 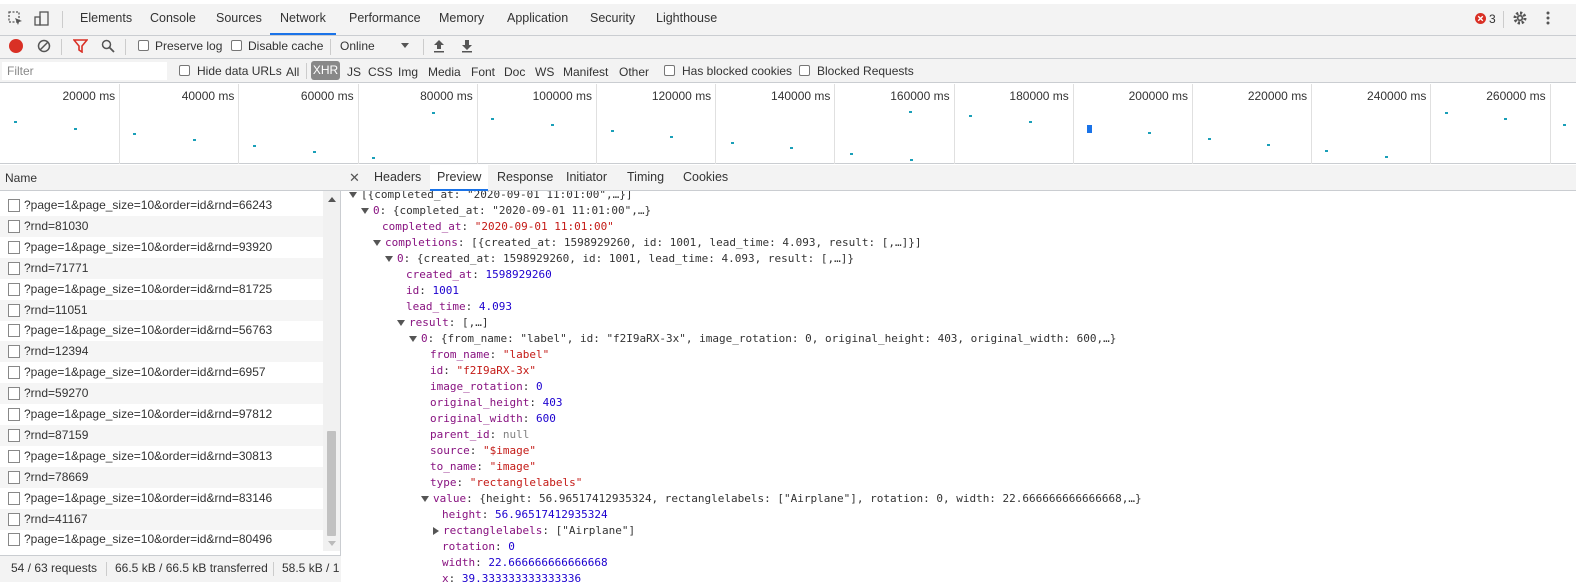 I want to click on error-icon, so click(x=1480, y=18).